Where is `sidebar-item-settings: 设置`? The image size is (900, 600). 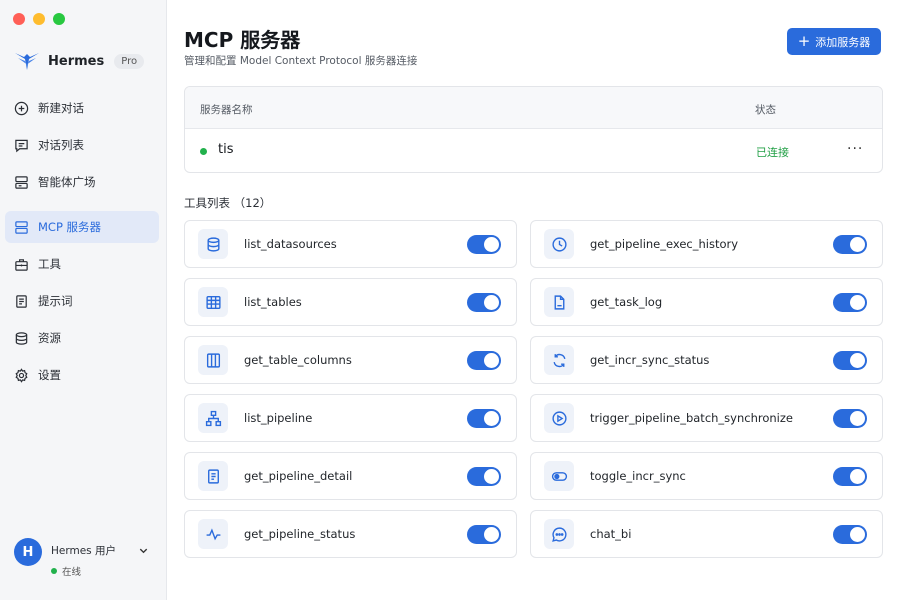 sidebar-item-settings: 设置 is located at coordinates (82, 375).